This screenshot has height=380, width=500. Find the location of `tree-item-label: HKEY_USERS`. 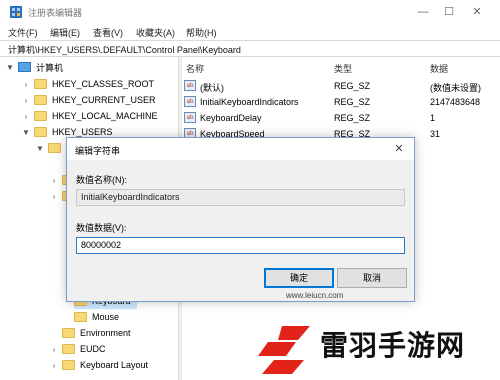

tree-item-label: HKEY_USERS is located at coordinates (82, 132).